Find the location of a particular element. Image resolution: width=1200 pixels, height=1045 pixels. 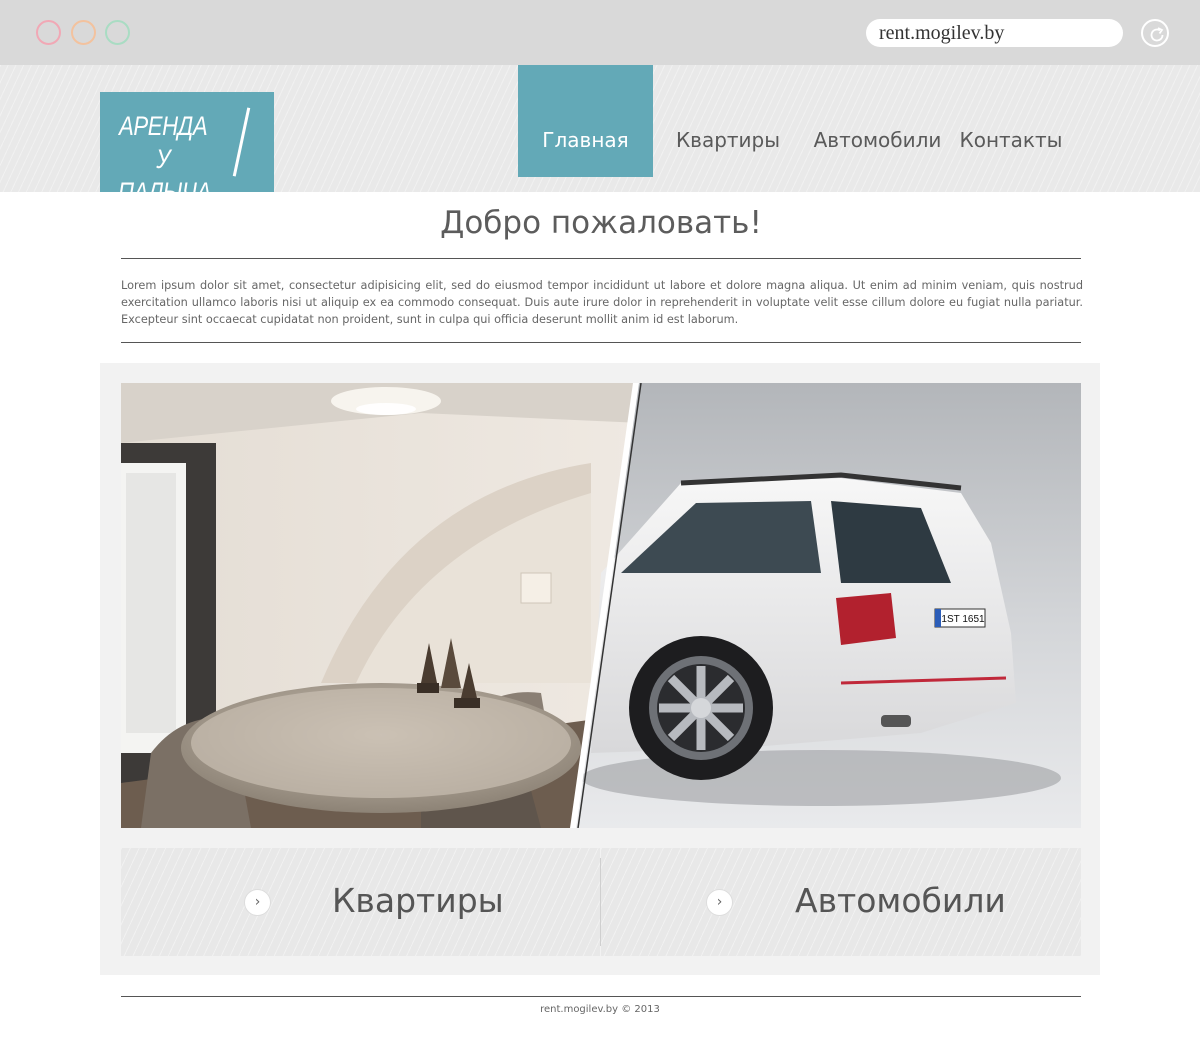

nav-item-contacts: Контакты is located at coordinates (1011, 121).